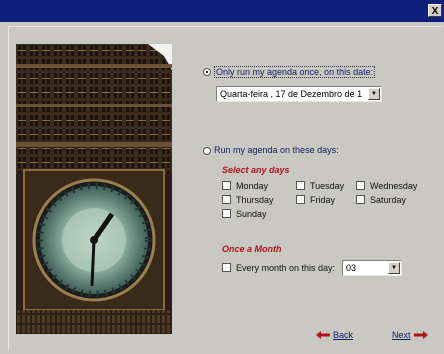 This screenshot has width=444, height=354. What do you see at coordinates (226, 199) in the screenshot?
I see `thursday-checkbox` at bounding box center [226, 199].